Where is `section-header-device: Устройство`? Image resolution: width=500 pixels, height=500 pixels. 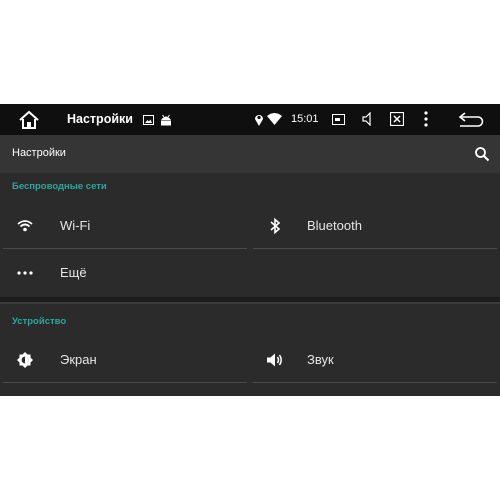 section-header-device: Устройство is located at coordinates (39, 321).